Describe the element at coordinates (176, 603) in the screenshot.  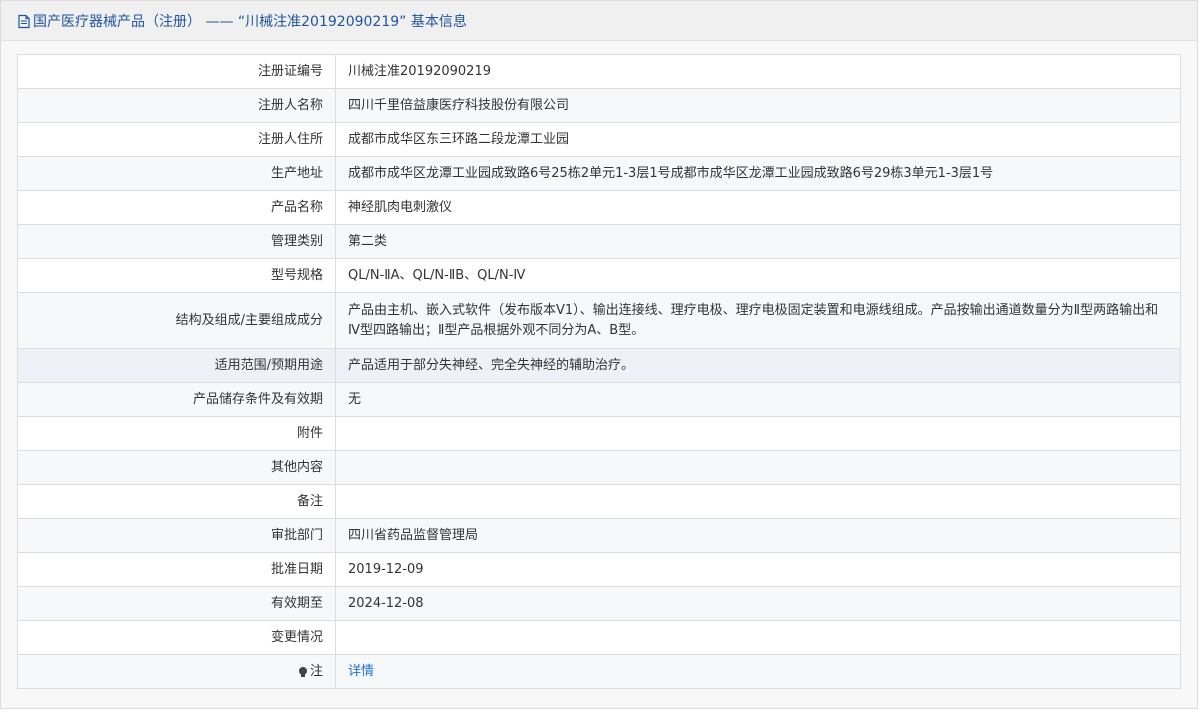
I see `row-label: 有效期至` at that location.